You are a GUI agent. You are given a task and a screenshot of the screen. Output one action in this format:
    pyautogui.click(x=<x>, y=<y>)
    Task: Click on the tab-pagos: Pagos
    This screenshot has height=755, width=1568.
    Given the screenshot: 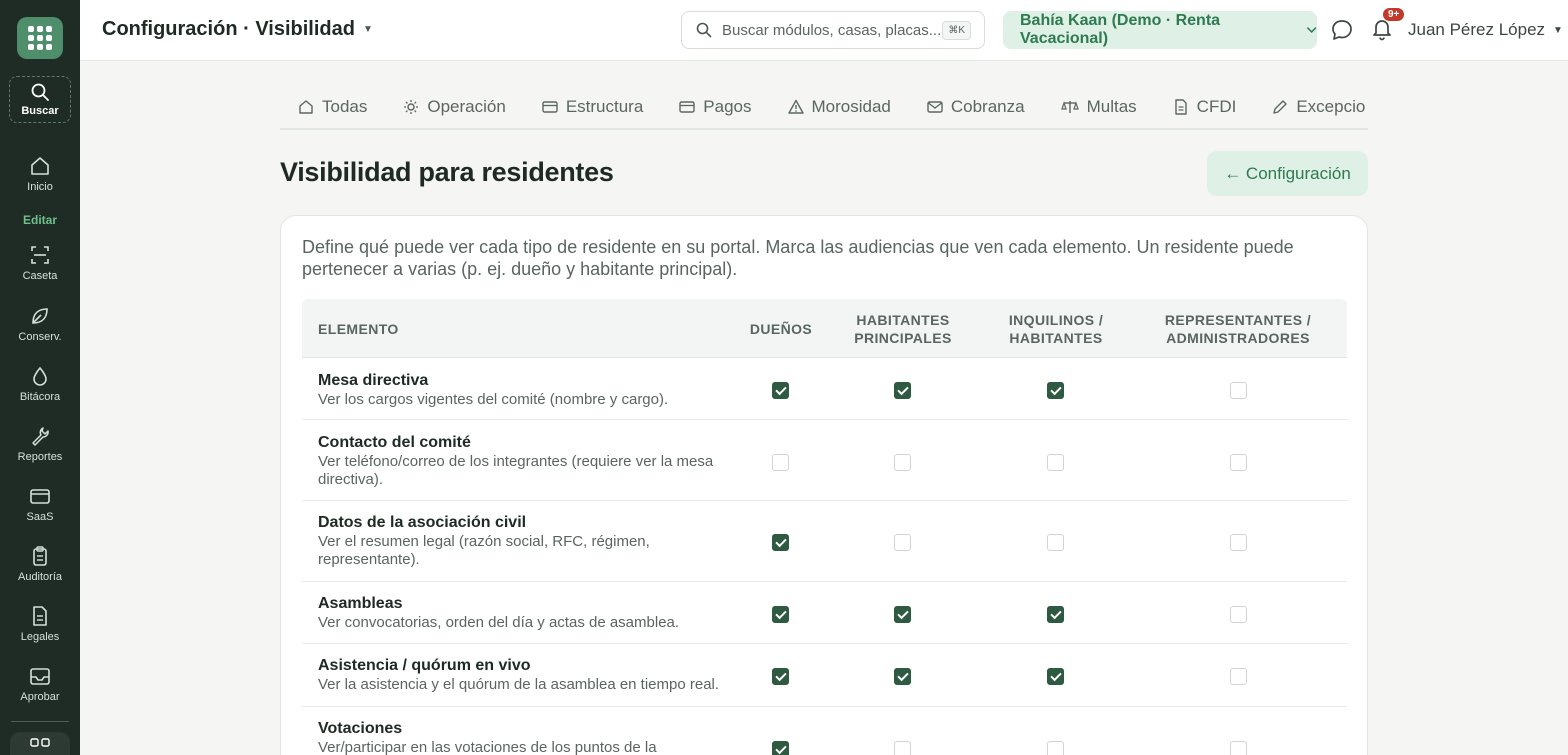 What is the action you would take?
    pyautogui.click(x=715, y=107)
    